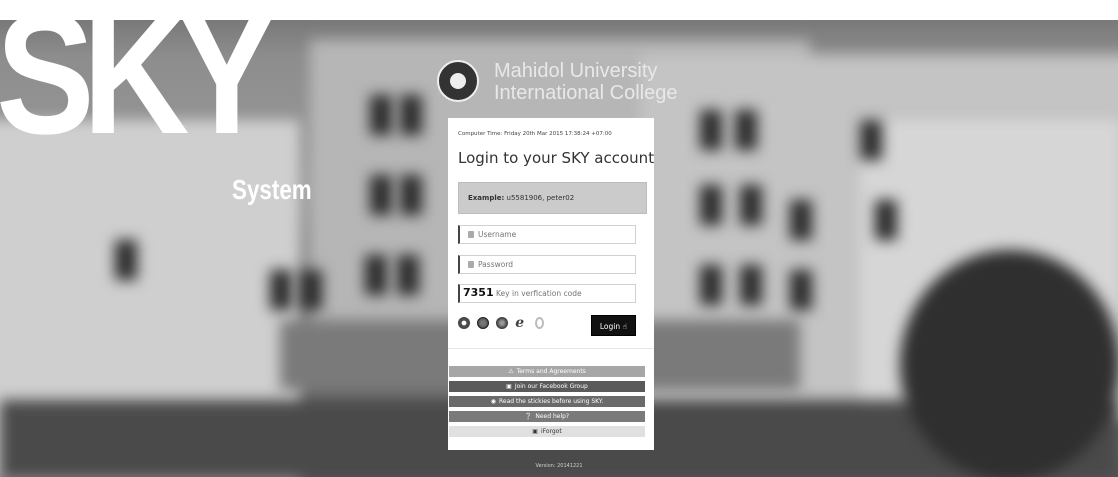 This screenshot has width=1118, height=477. Describe the element at coordinates (511, 371) in the screenshot. I see `warning-icon: ⚠` at that location.